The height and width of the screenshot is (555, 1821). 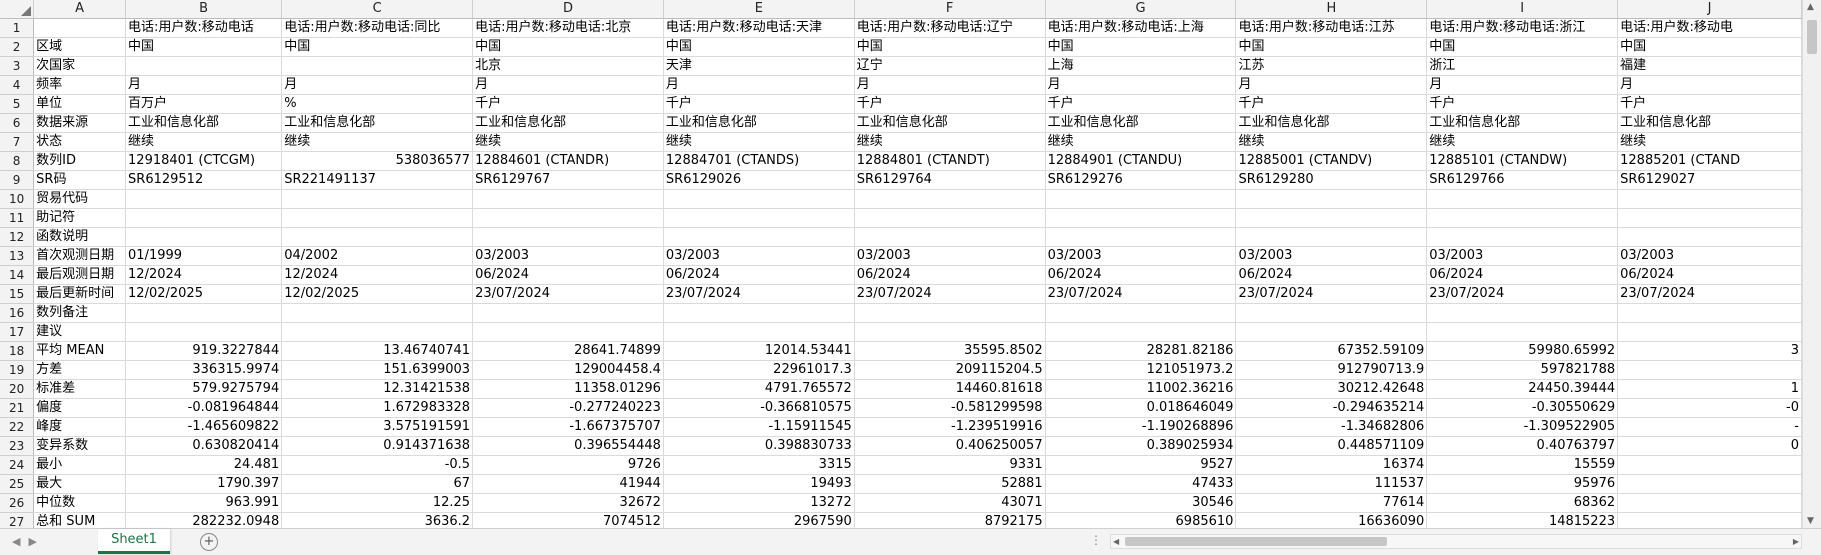 What do you see at coordinates (17, 161) in the screenshot?
I see `row-header: 8` at bounding box center [17, 161].